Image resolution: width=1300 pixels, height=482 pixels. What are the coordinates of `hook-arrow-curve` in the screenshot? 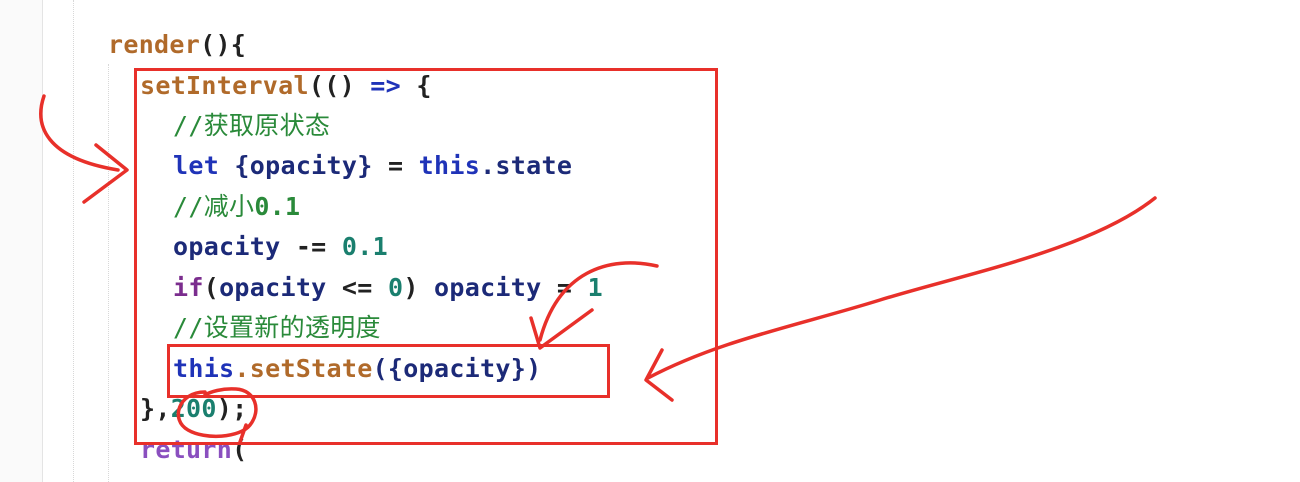 It's located at (598, 301).